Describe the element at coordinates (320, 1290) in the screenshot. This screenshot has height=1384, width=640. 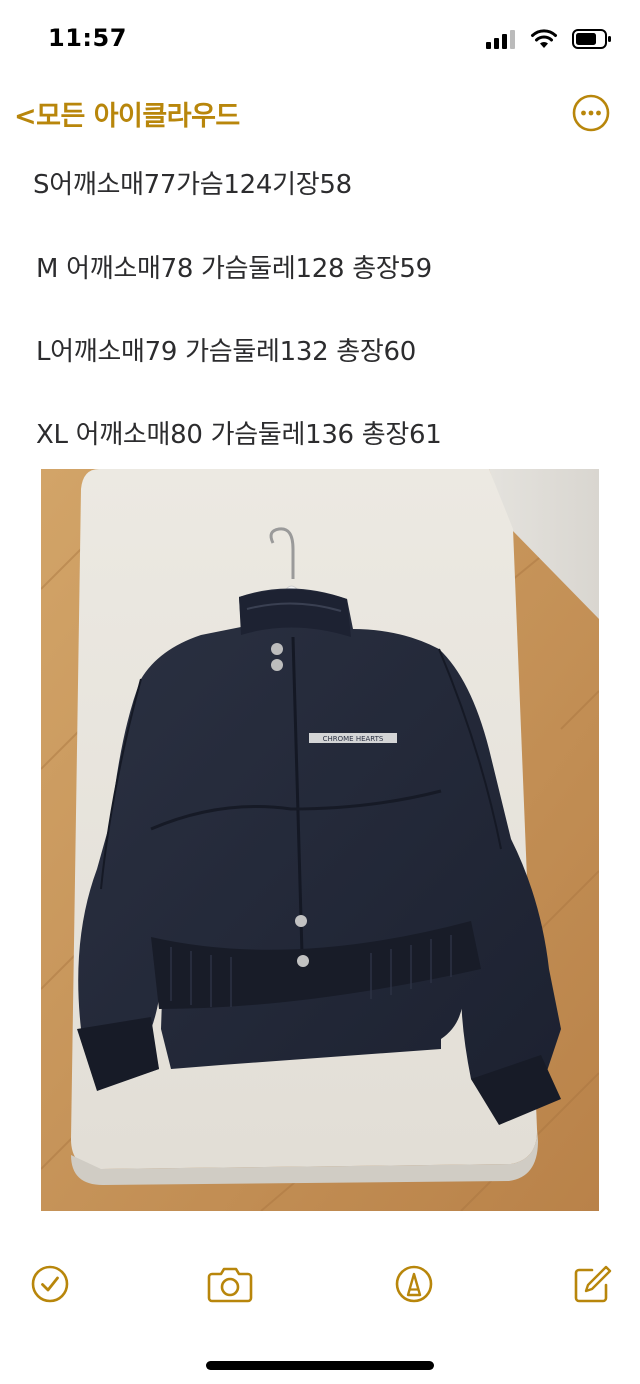
I see `bottom-toolbar` at that location.